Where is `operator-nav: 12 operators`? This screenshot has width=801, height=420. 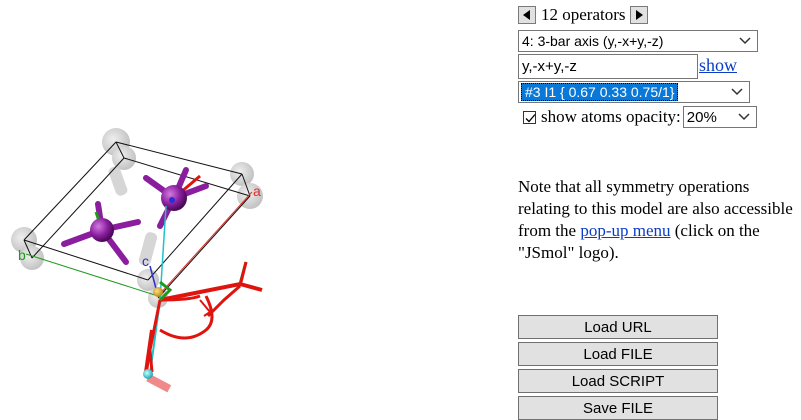
operator-nav: 12 operators is located at coordinates (583, 15).